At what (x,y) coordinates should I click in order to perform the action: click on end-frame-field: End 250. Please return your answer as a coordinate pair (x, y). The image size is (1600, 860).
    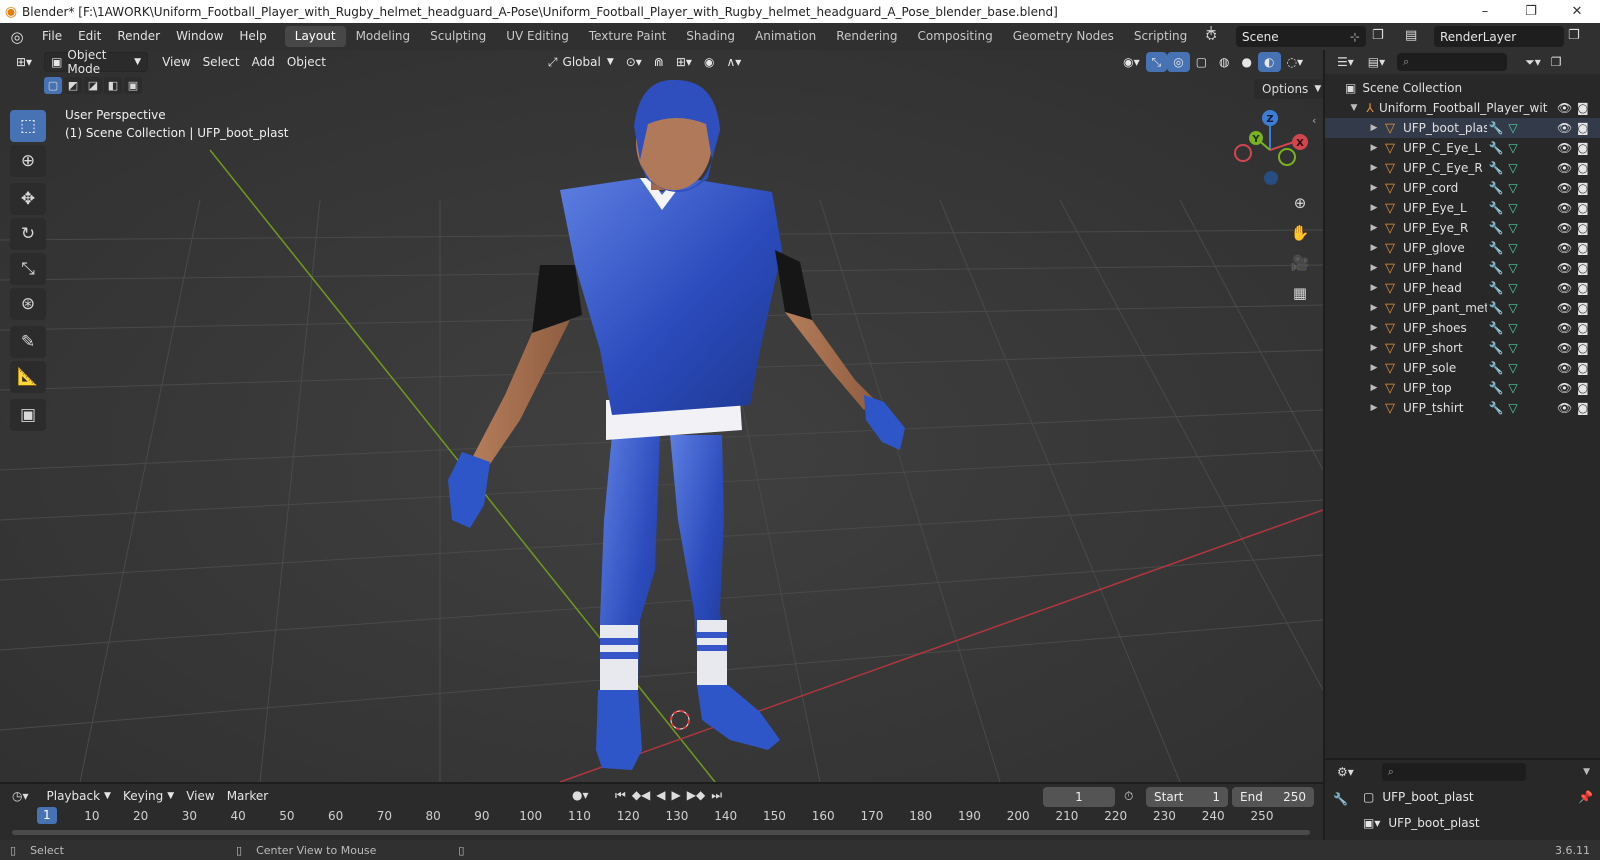
    Looking at the image, I should click on (1273, 797).